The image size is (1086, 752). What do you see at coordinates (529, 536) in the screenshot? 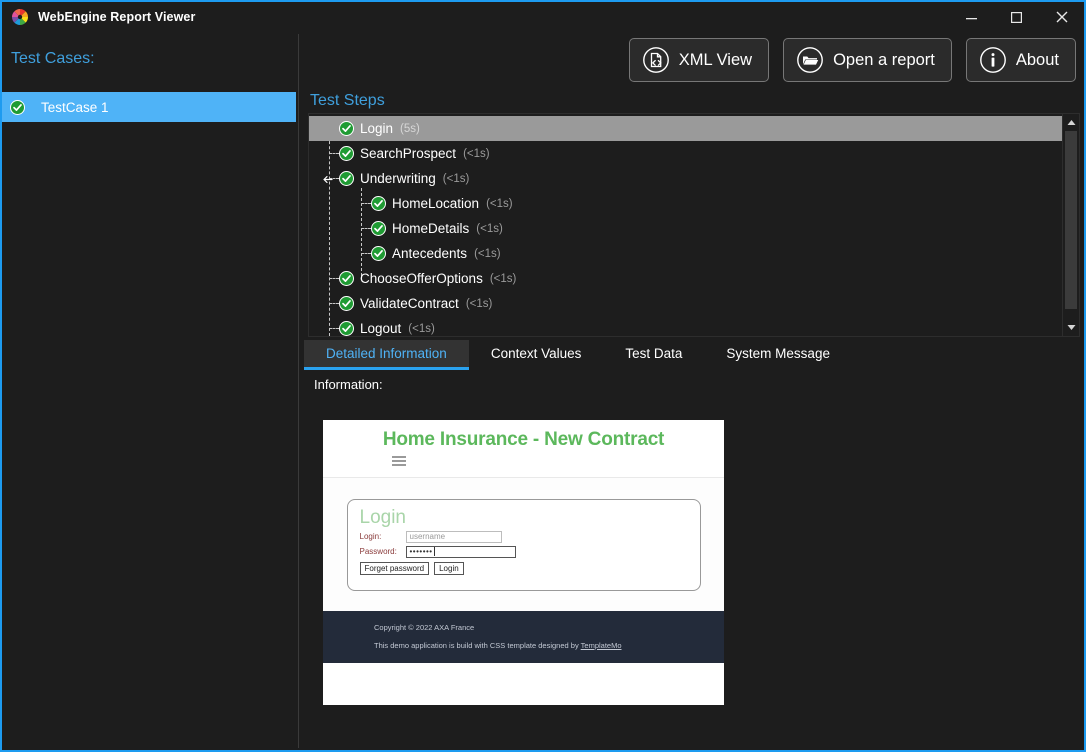
I see `login-field-row: Login: username` at bounding box center [529, 536].